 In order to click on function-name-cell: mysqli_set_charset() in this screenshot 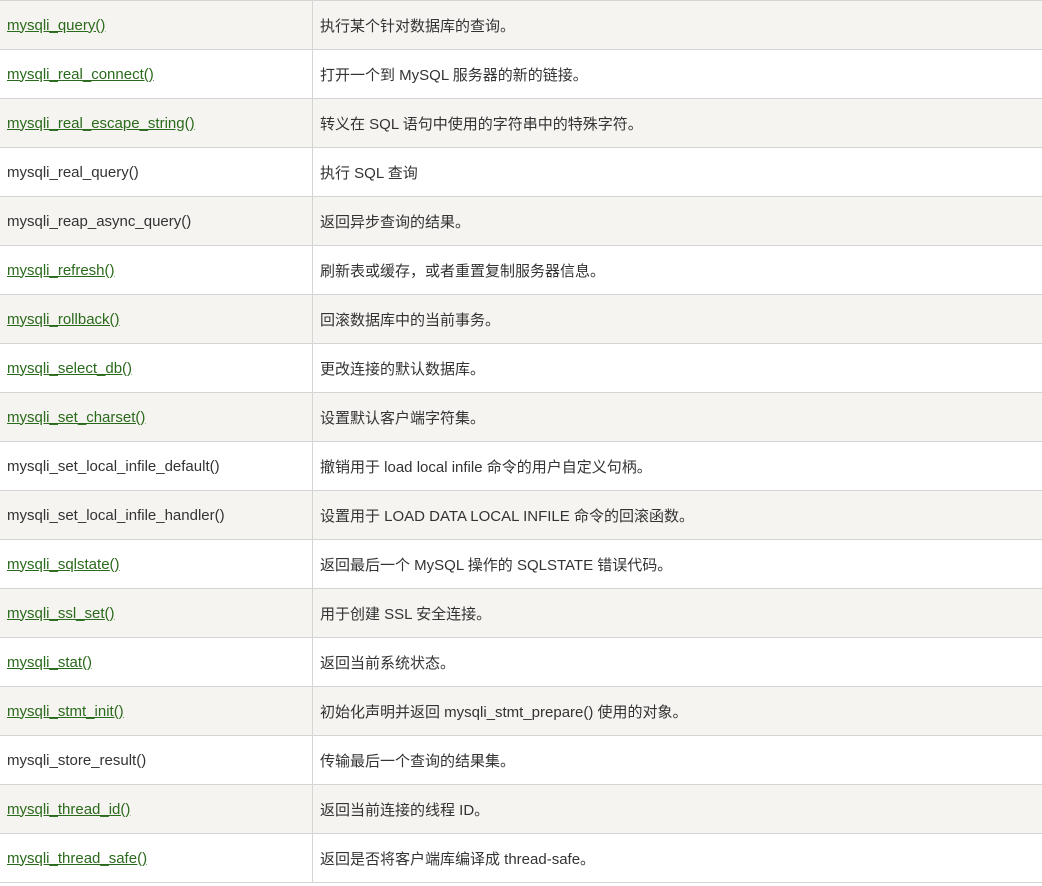, I will do `click(156, 417)`.